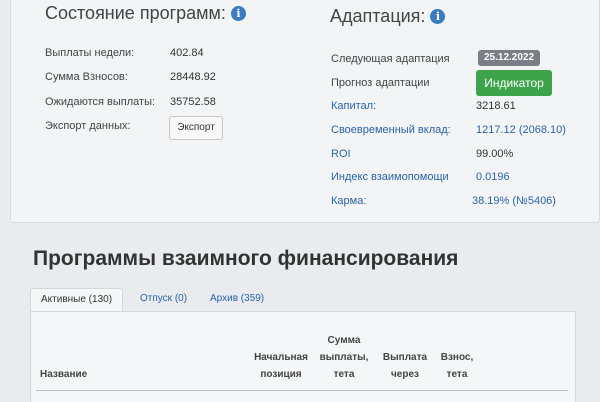  I want to click on timely-contribution-label: Своевременный вклад:, so click(391, 130).